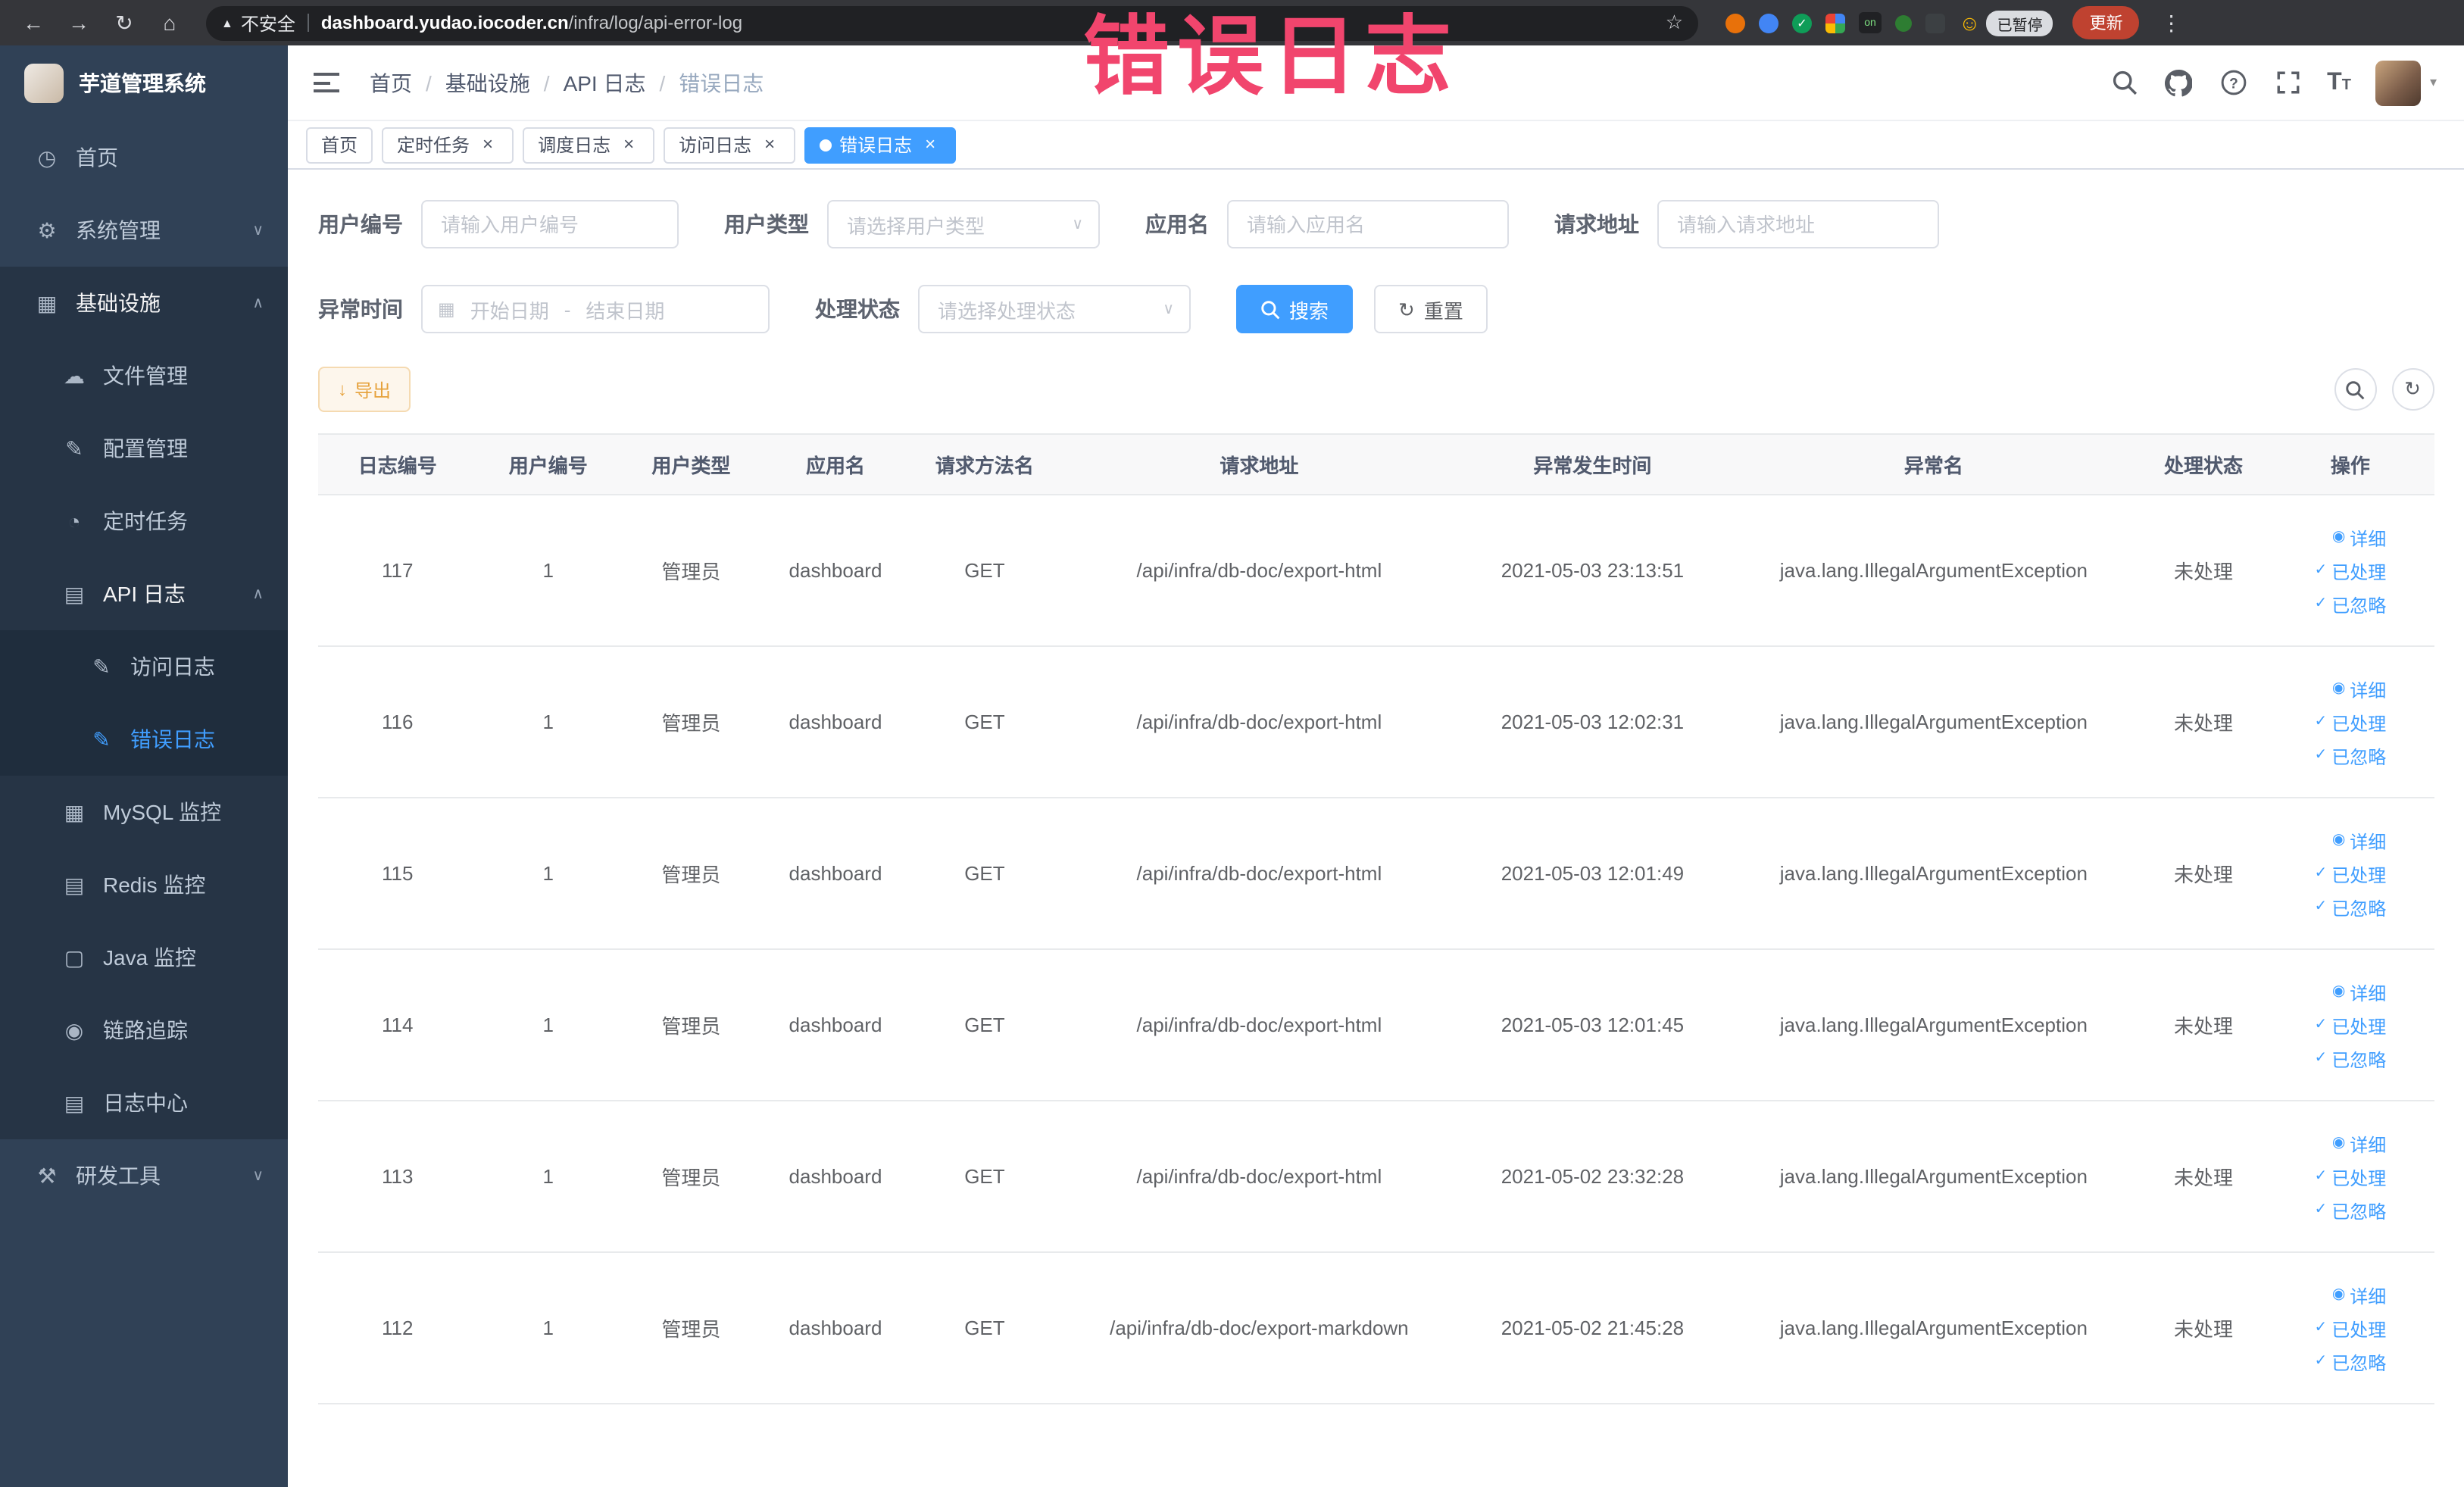 This screenshot has width=2464, height=1487. Describe the element at coordinates (364, 389) in the screenshot. I see `export-button: ↓ 导出` at that location.